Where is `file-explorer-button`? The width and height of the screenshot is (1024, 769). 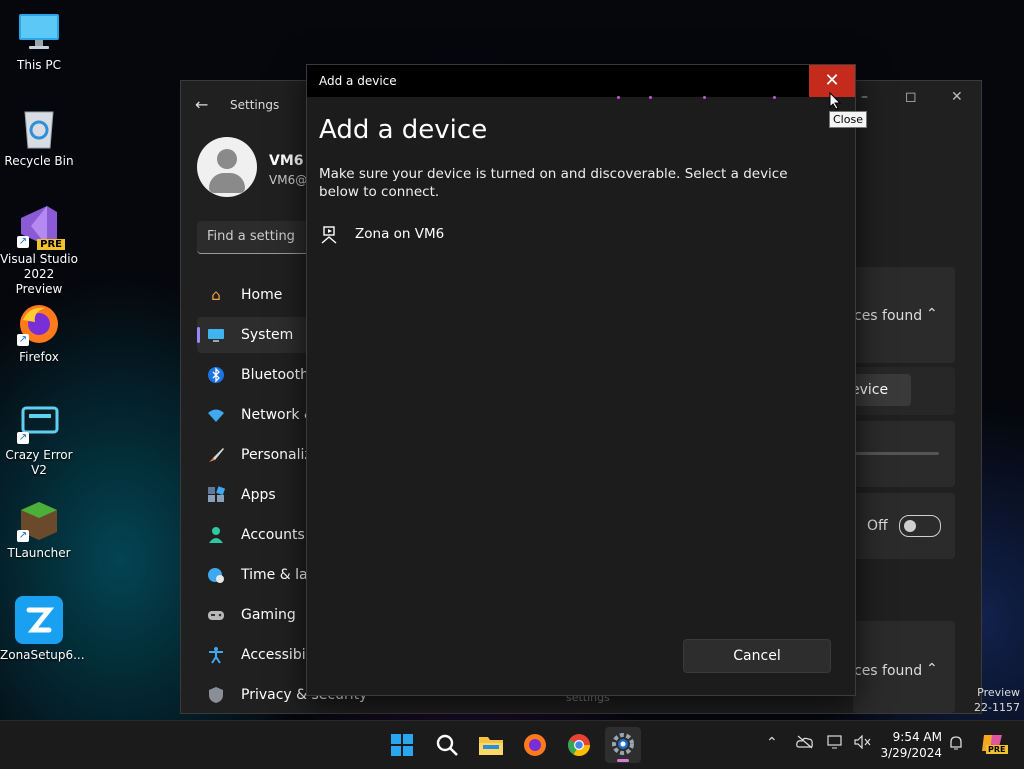 file-explorer-button is located at coordinates (491, 745).